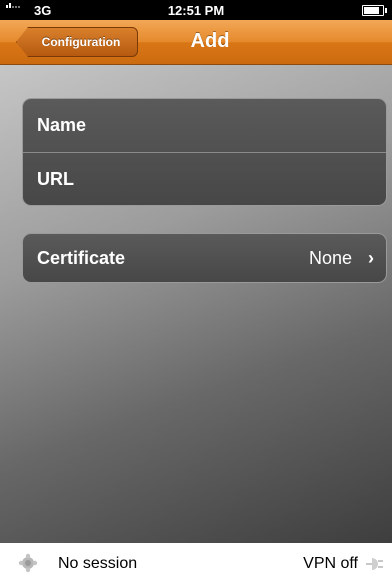  I want to click on session-status-icon, so click(28, 563).